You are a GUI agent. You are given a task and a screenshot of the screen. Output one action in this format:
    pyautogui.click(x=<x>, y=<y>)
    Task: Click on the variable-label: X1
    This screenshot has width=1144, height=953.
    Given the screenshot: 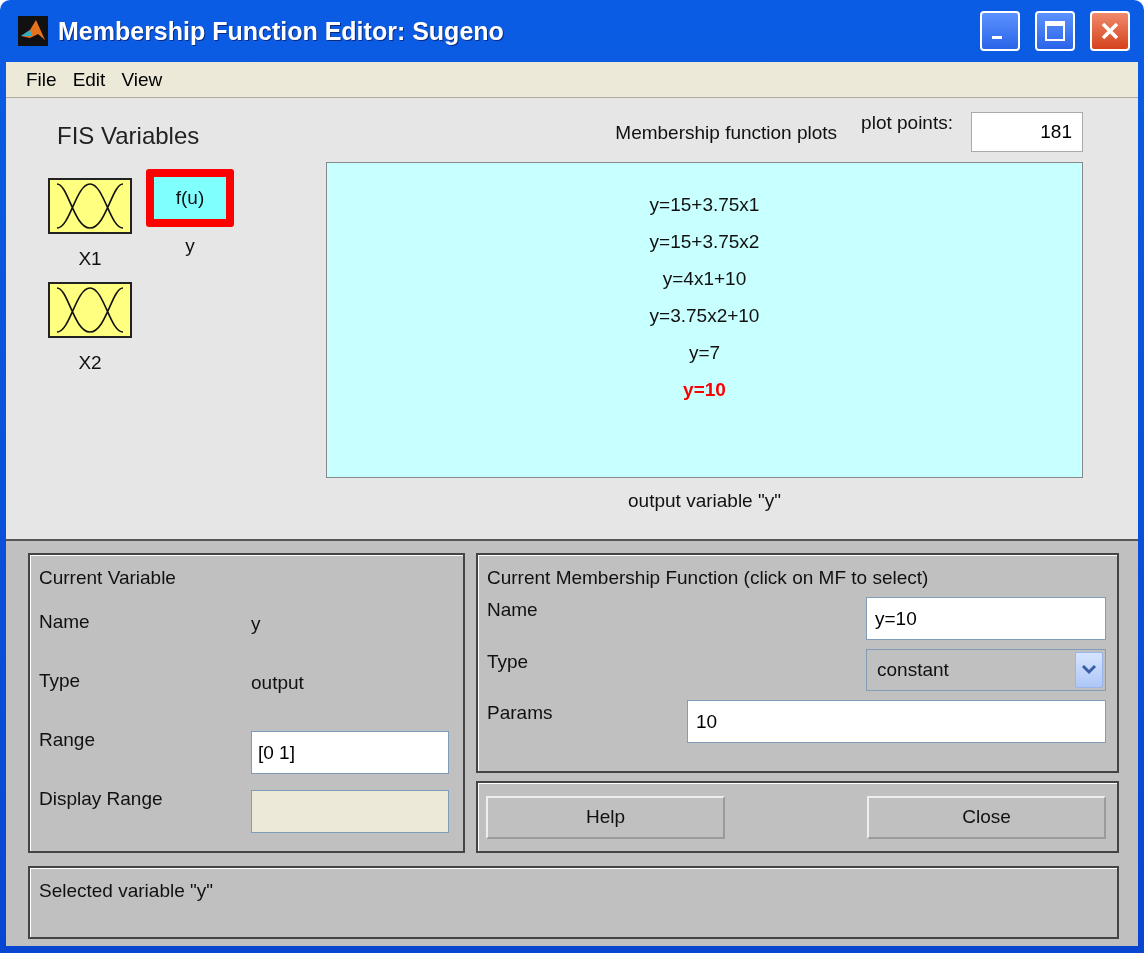 What is the action you would take?
    pyautogui.click(x=90, y=259)
    